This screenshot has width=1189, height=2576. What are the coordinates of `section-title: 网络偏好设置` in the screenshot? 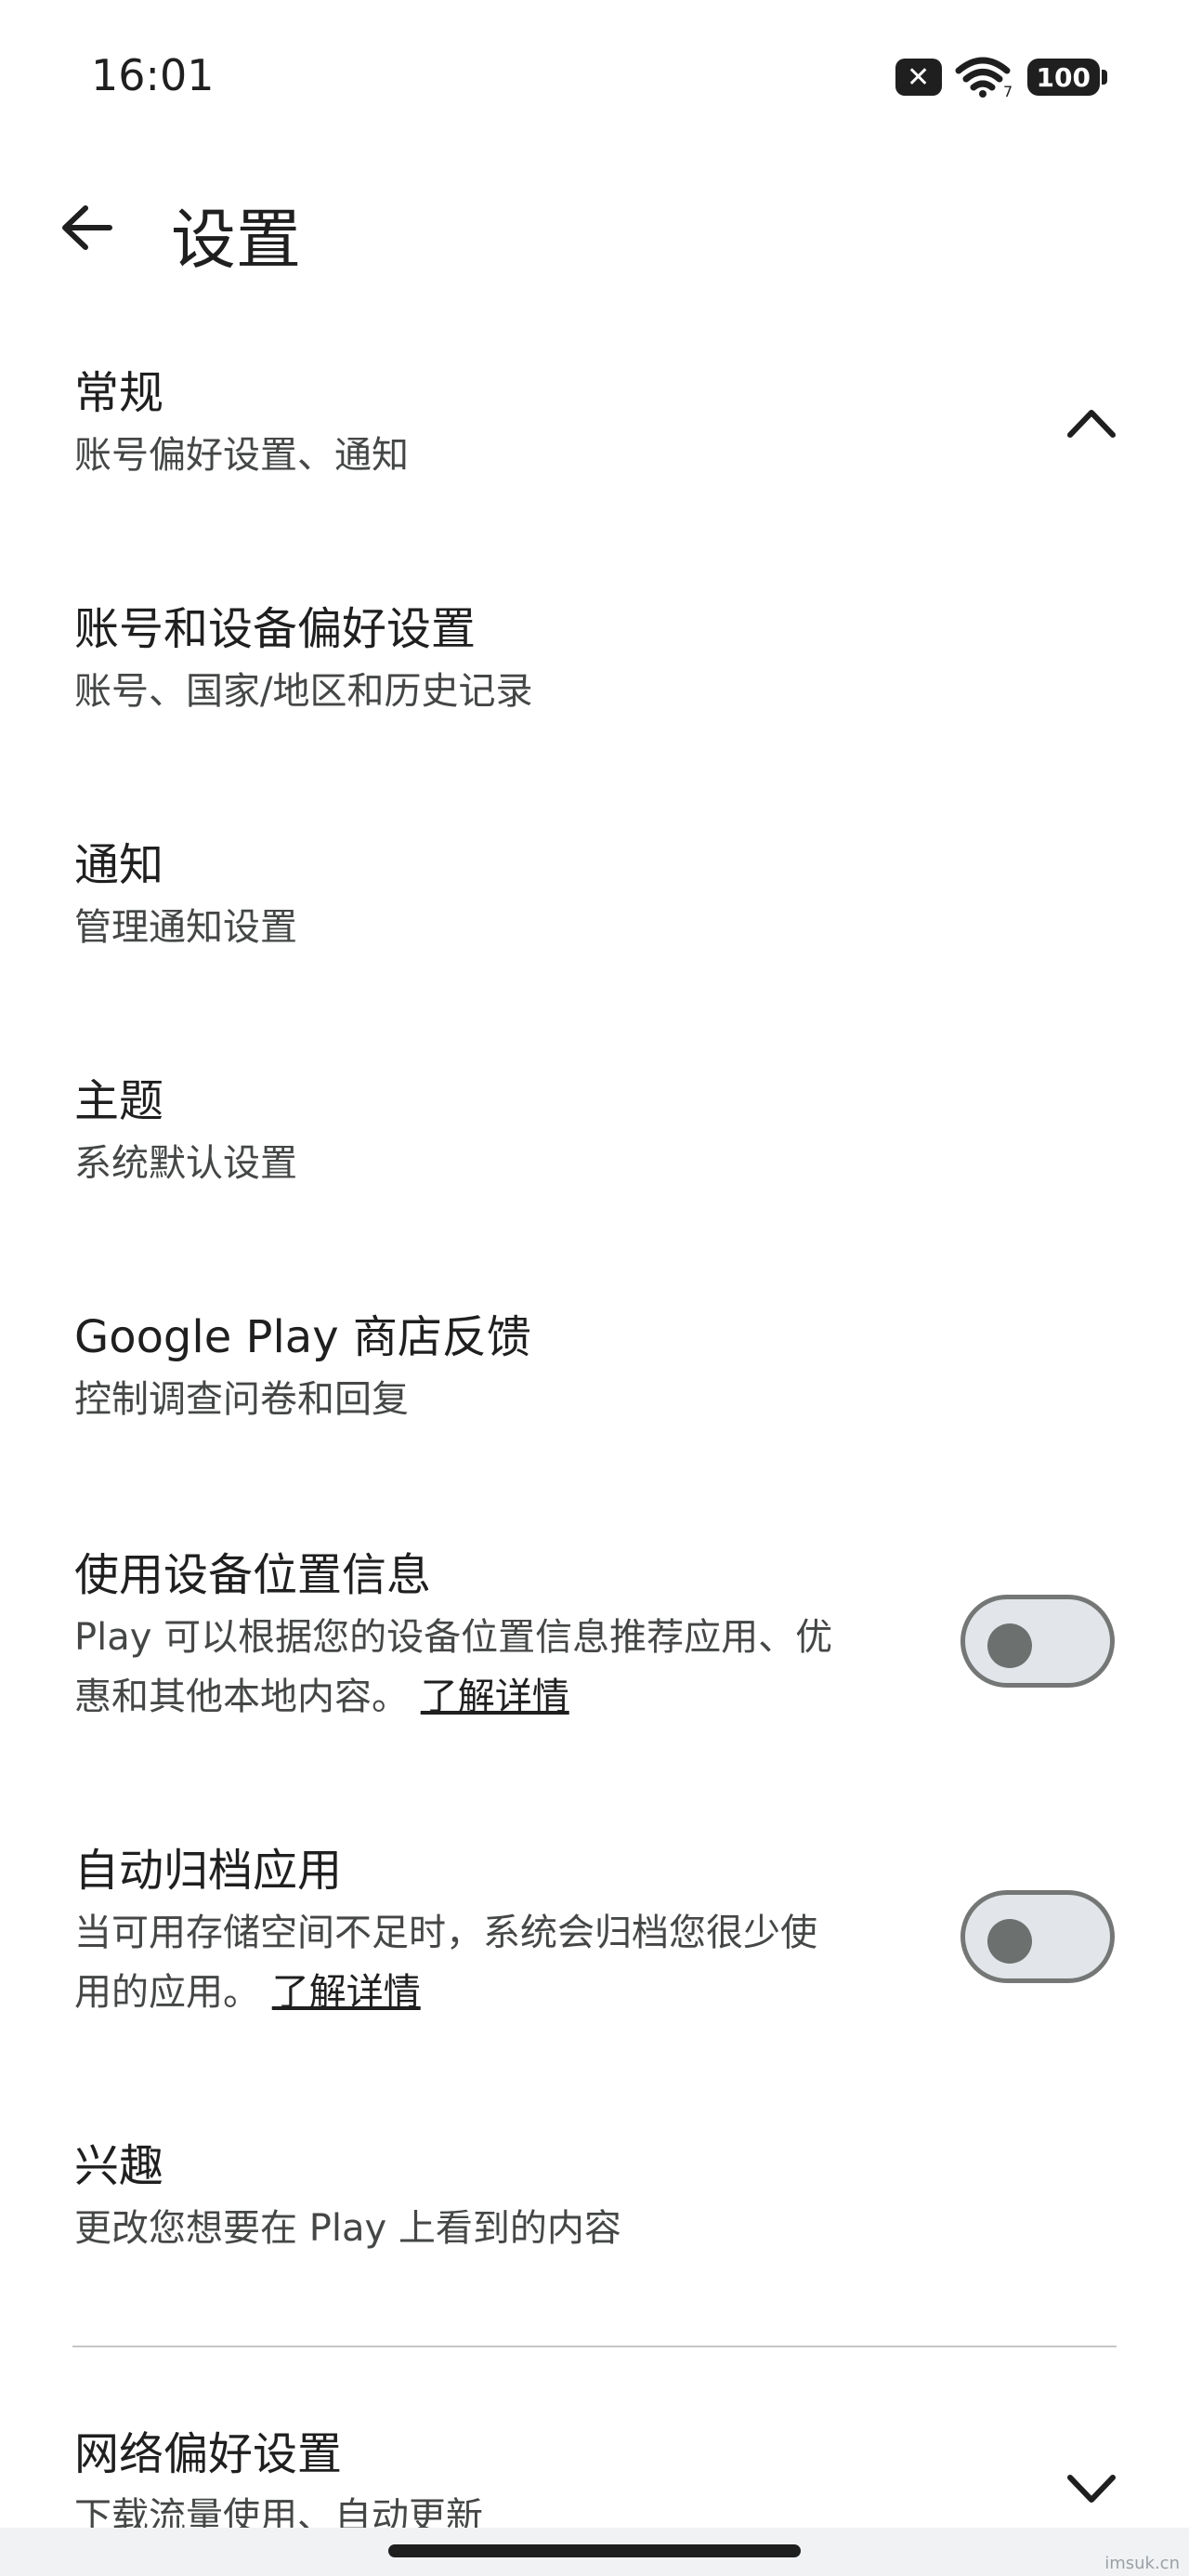 It's located at (209, 2454).